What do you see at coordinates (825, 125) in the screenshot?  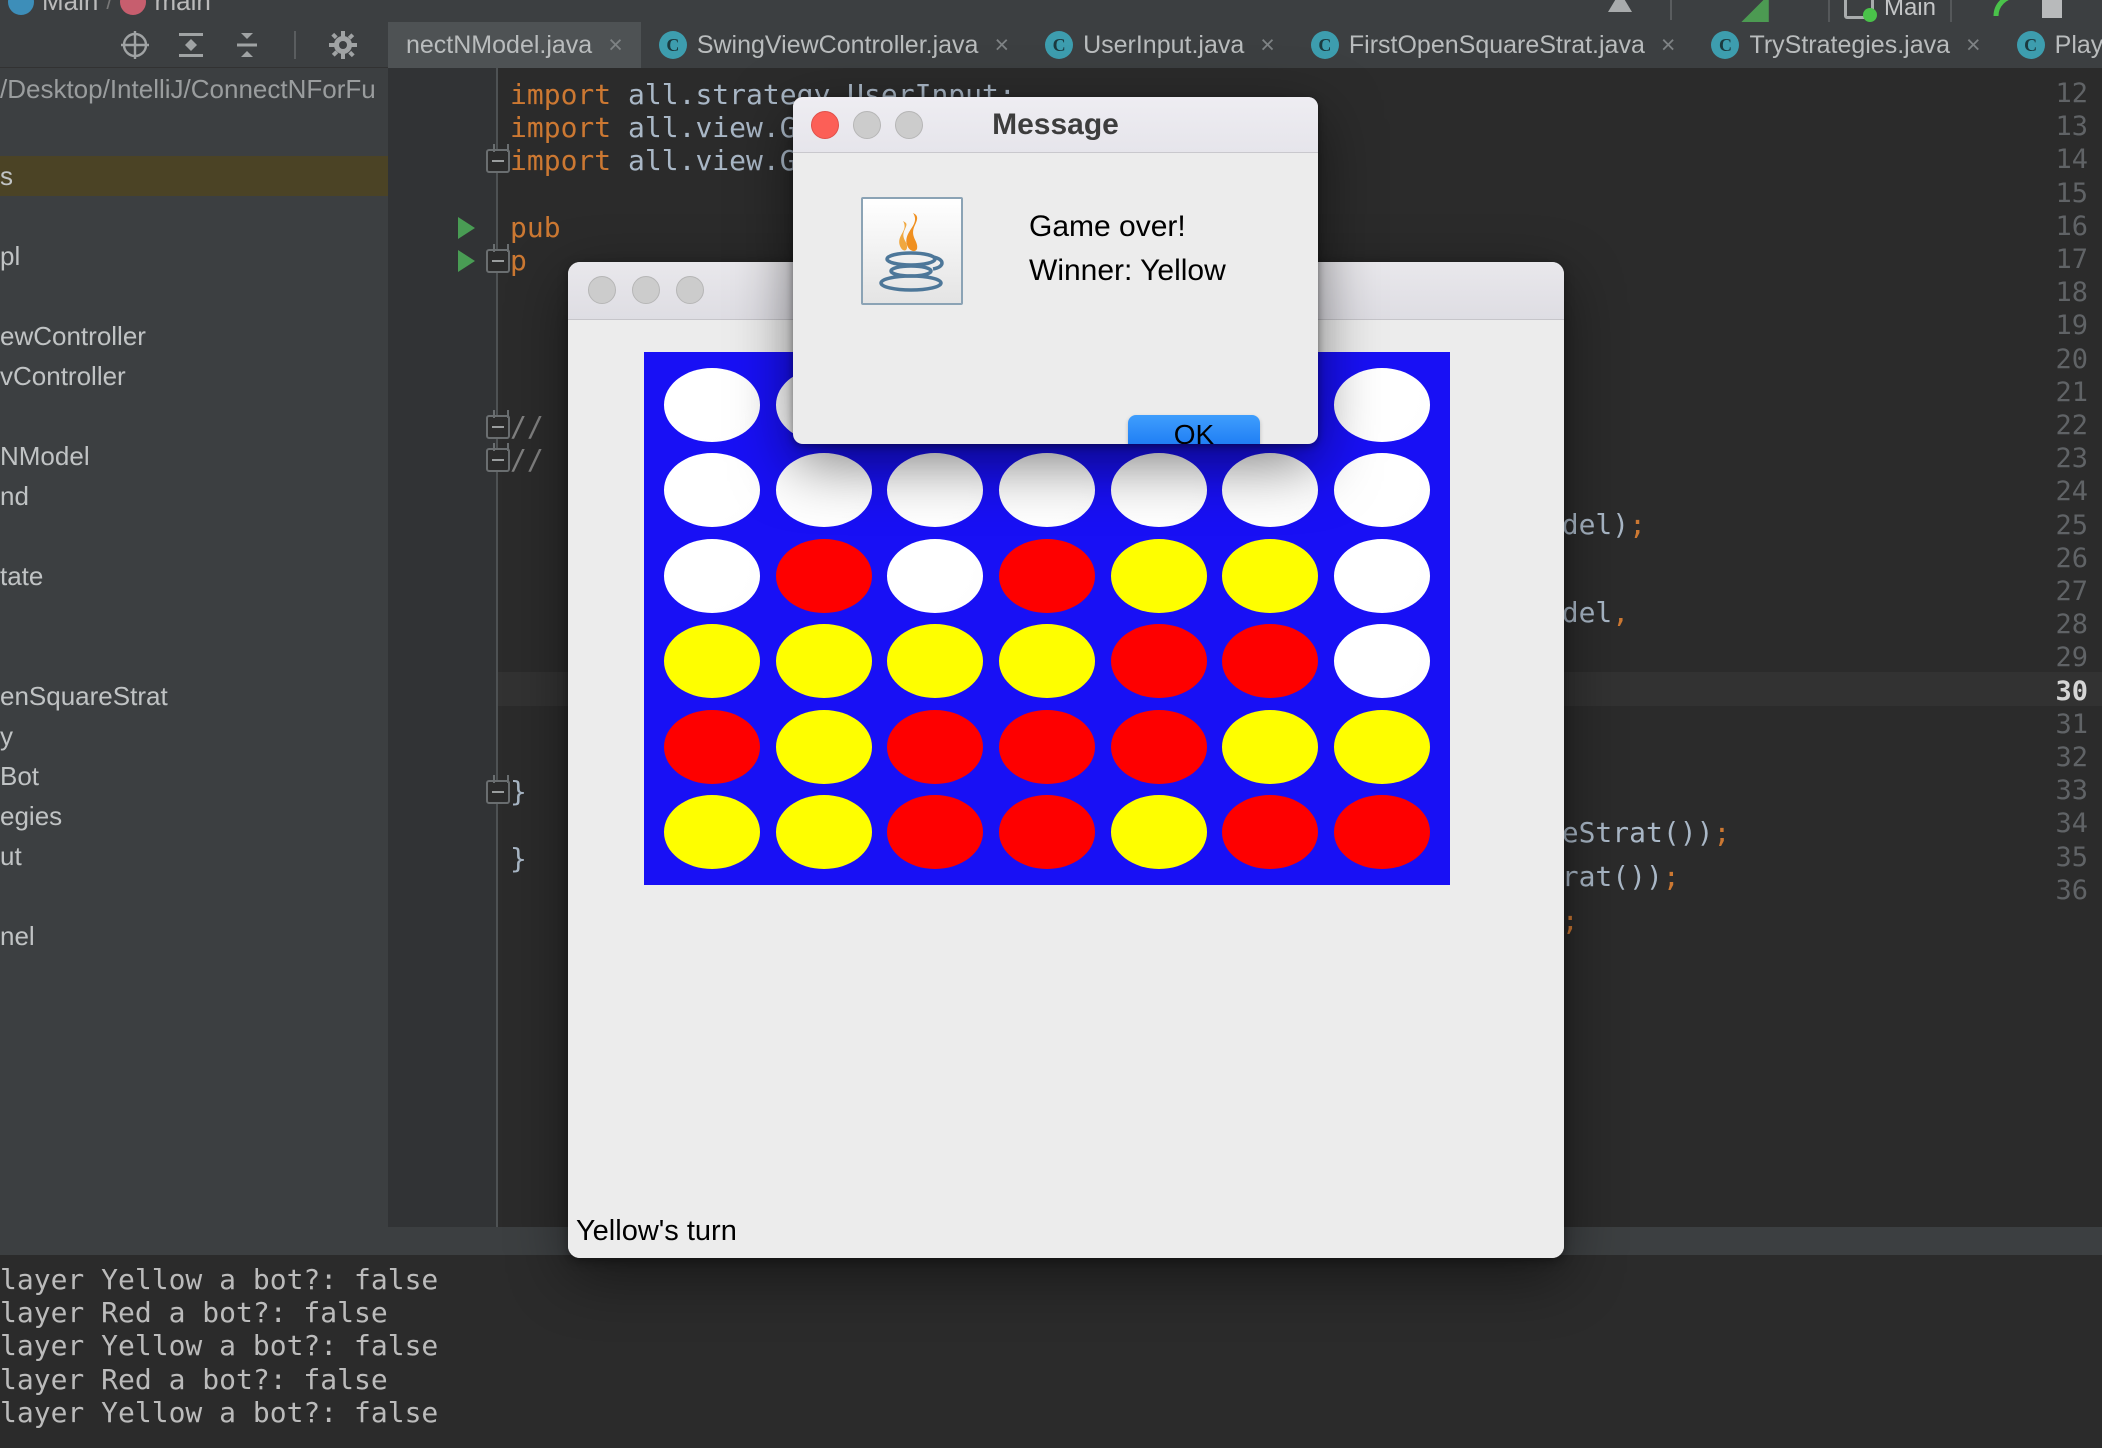 I see `dialog-close-dot` at bounding box center [825, 125].